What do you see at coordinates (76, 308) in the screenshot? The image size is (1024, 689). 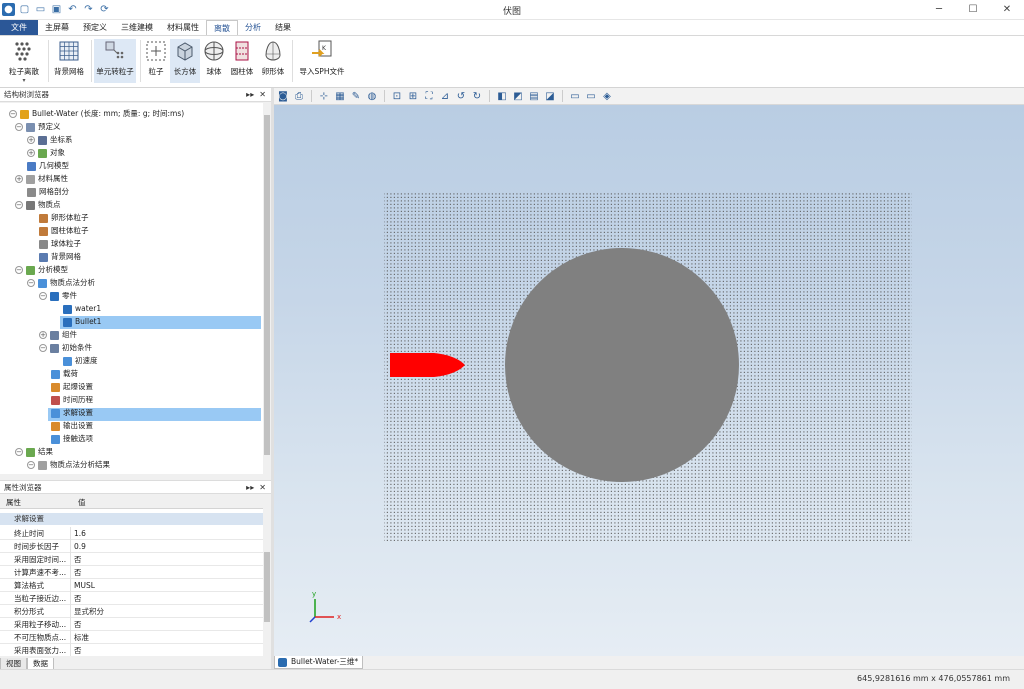 I see `tree-item: water1` at bounding box center [76, 308].